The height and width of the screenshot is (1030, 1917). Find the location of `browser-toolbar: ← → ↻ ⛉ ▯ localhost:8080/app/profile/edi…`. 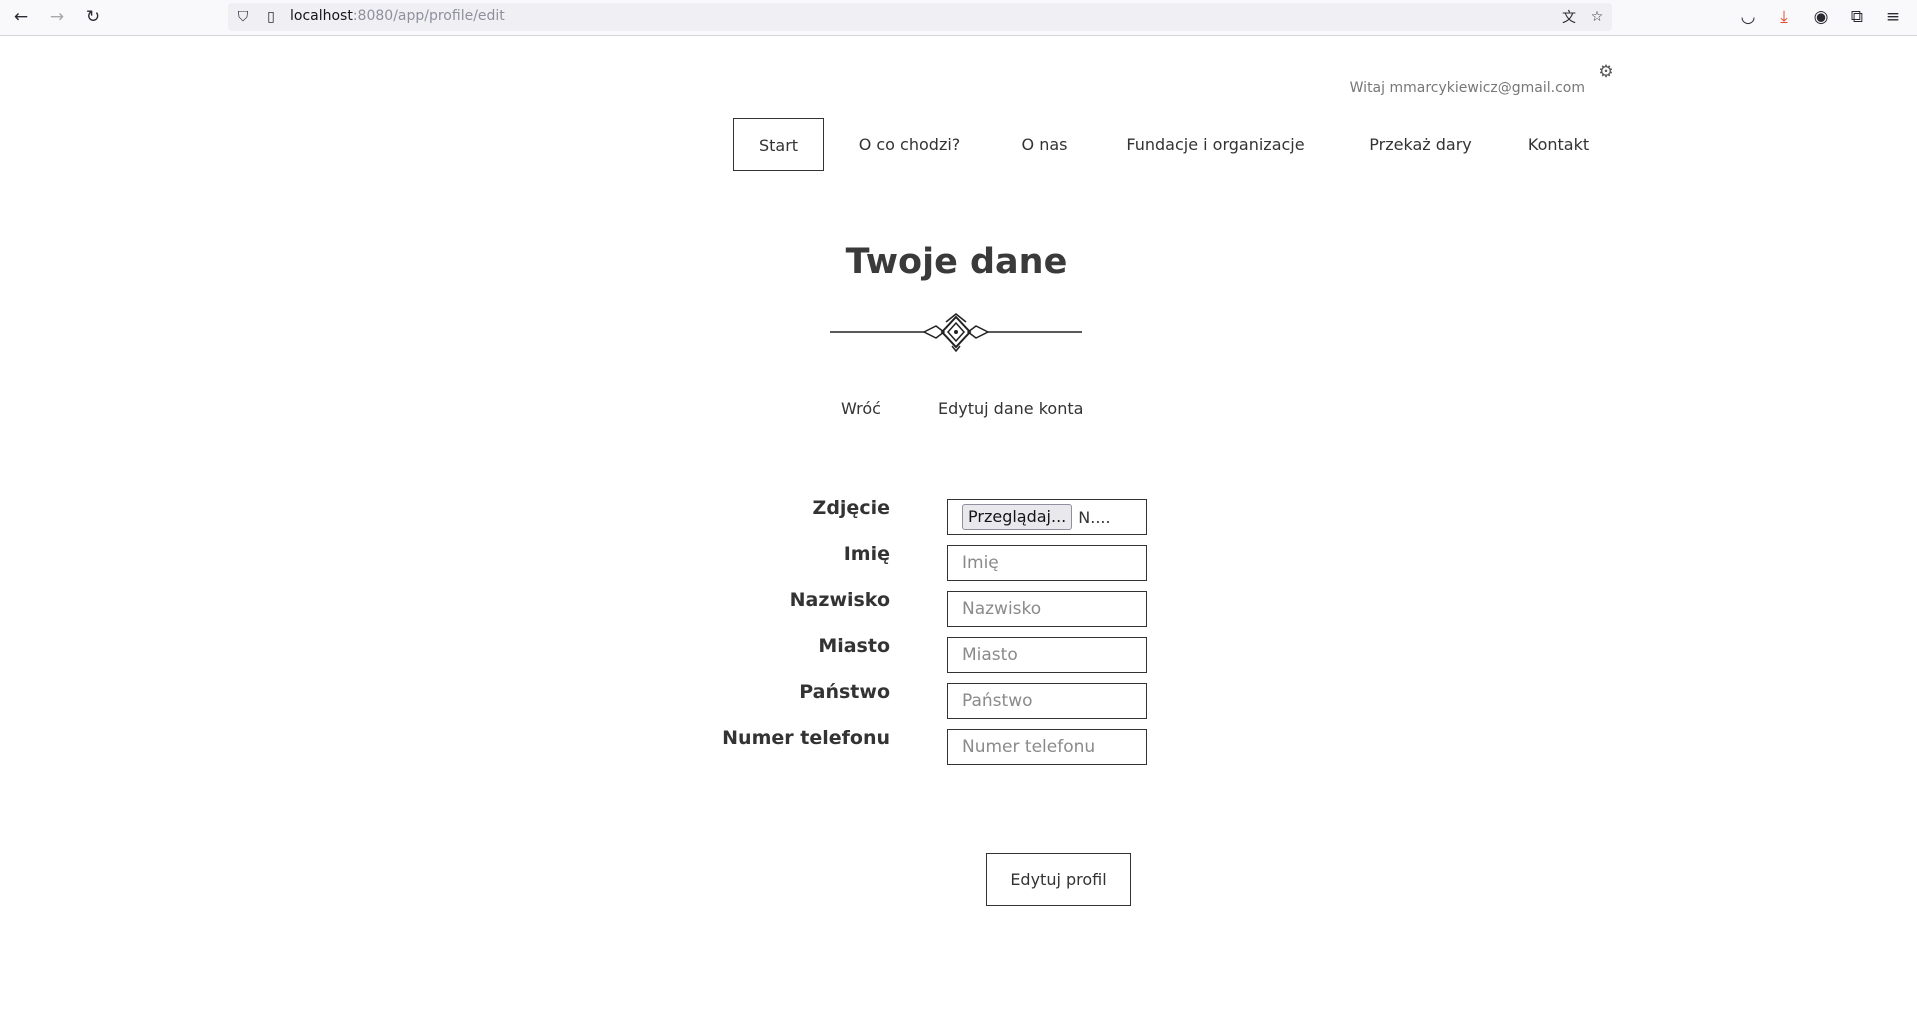

browser-toolbar: ← → ↻ ⛉ ▯ localhost:8080/app/profile/edi… is located at coordinates (958, 18).